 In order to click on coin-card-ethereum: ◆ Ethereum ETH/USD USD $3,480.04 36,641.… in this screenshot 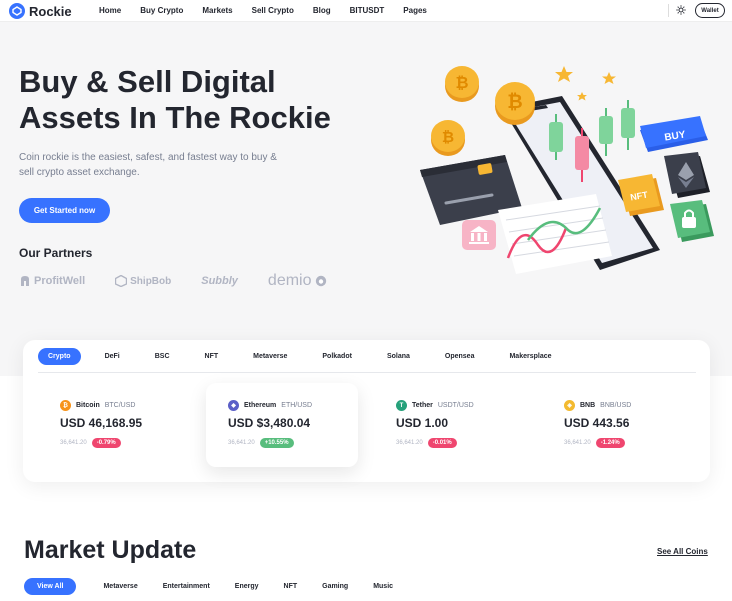, I will do `click(282, 425)`.